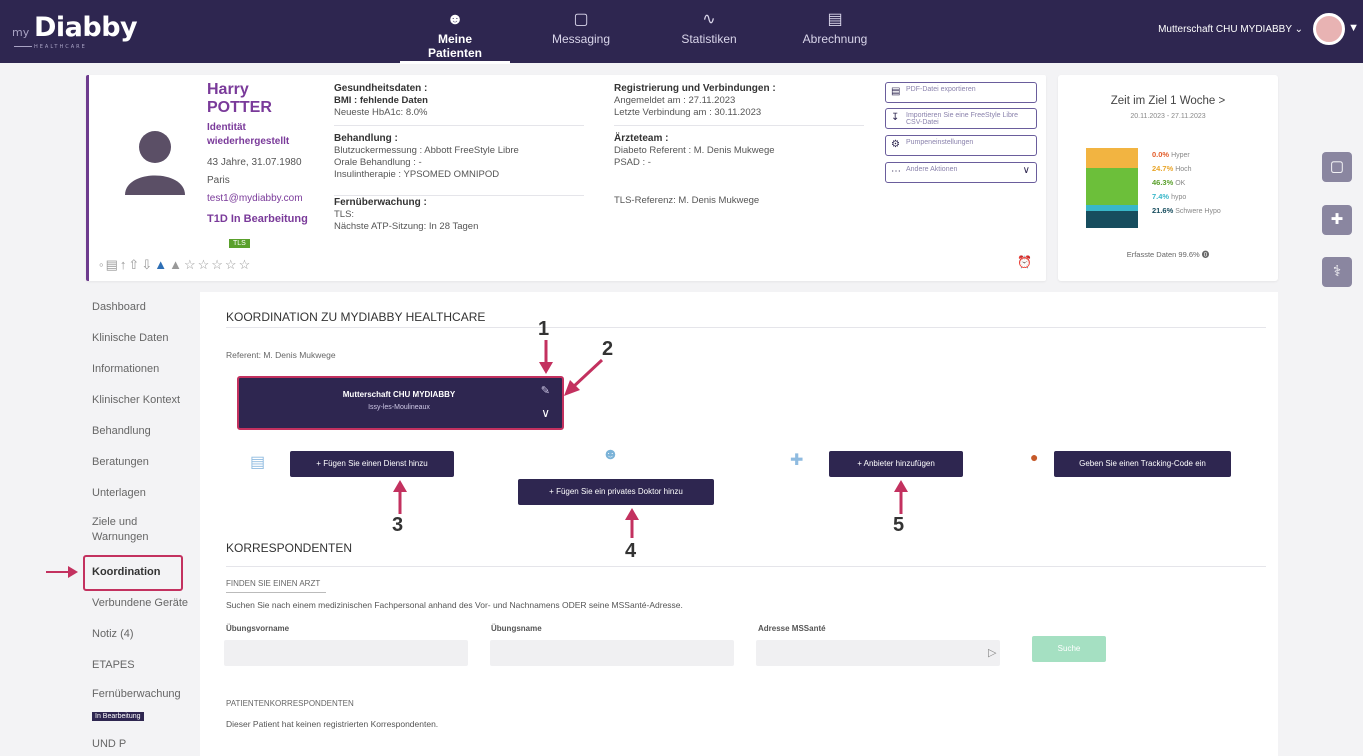 Image resolution: width=1363 pixels, height=756 pixels. Describe the element at coordinates (835, 39) in the screenshot. I see `nav-label: Abrechnung` at that location.